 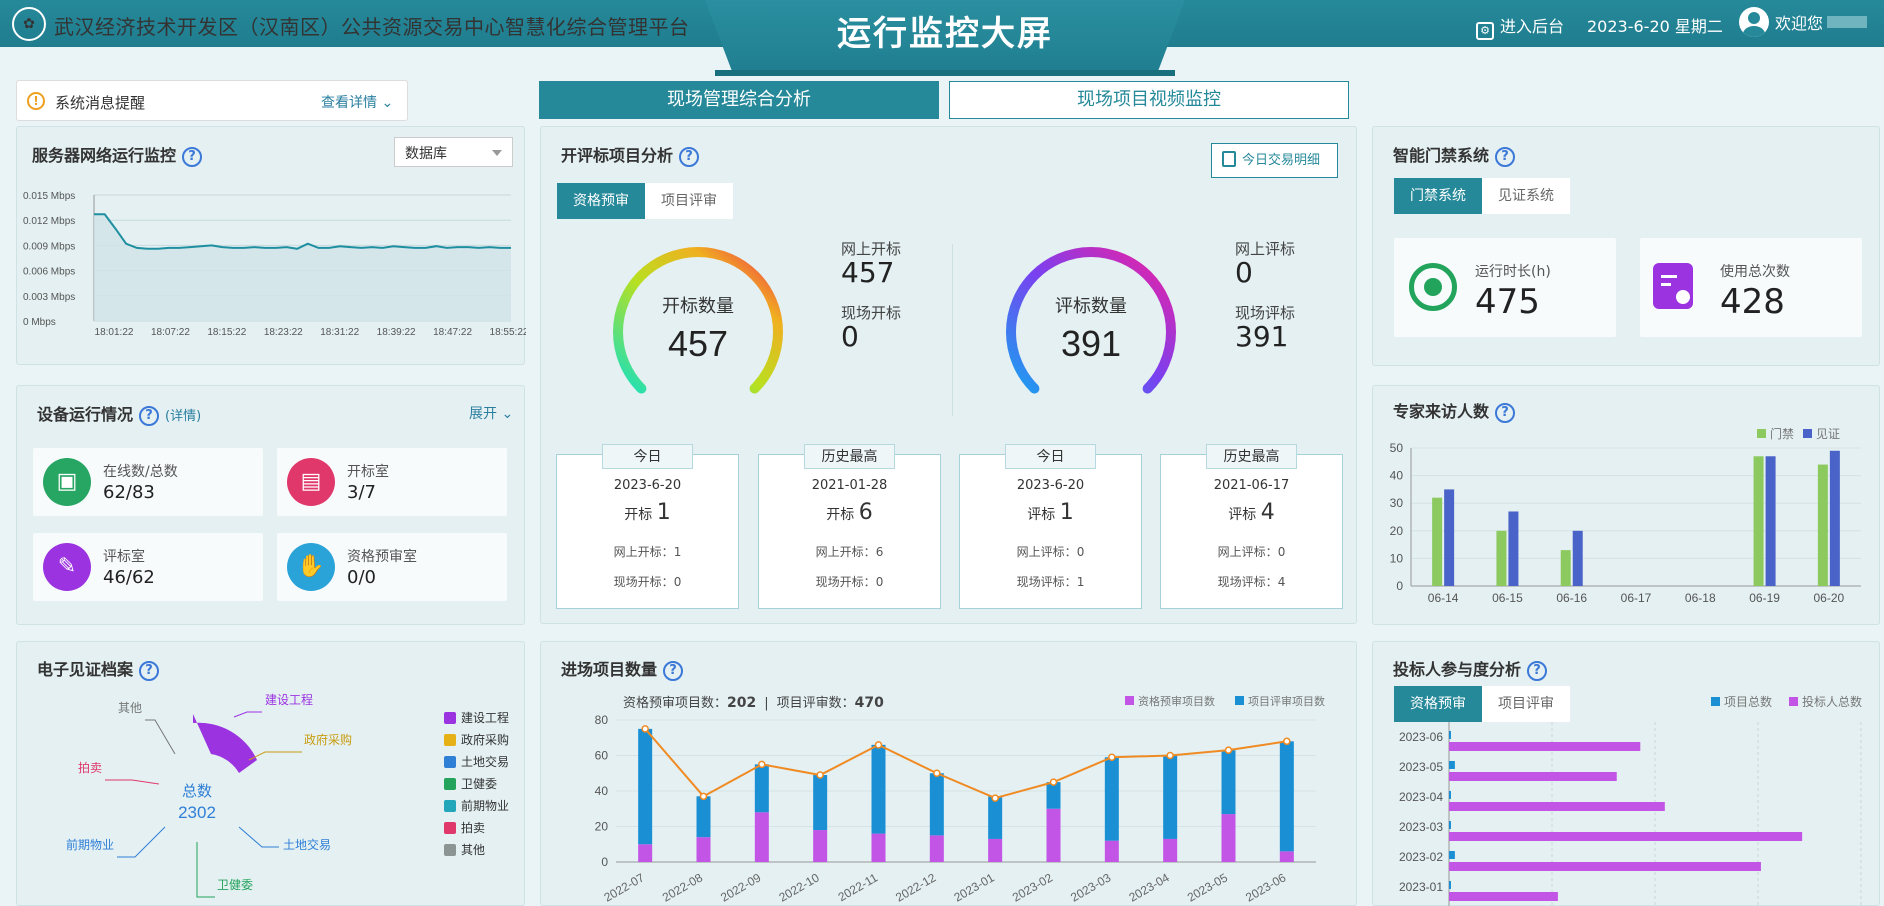 What do you see at coordinates (1503, 896) in the screenshot?
I see `bar-bidder-total` at bounding box center [1503, 896].